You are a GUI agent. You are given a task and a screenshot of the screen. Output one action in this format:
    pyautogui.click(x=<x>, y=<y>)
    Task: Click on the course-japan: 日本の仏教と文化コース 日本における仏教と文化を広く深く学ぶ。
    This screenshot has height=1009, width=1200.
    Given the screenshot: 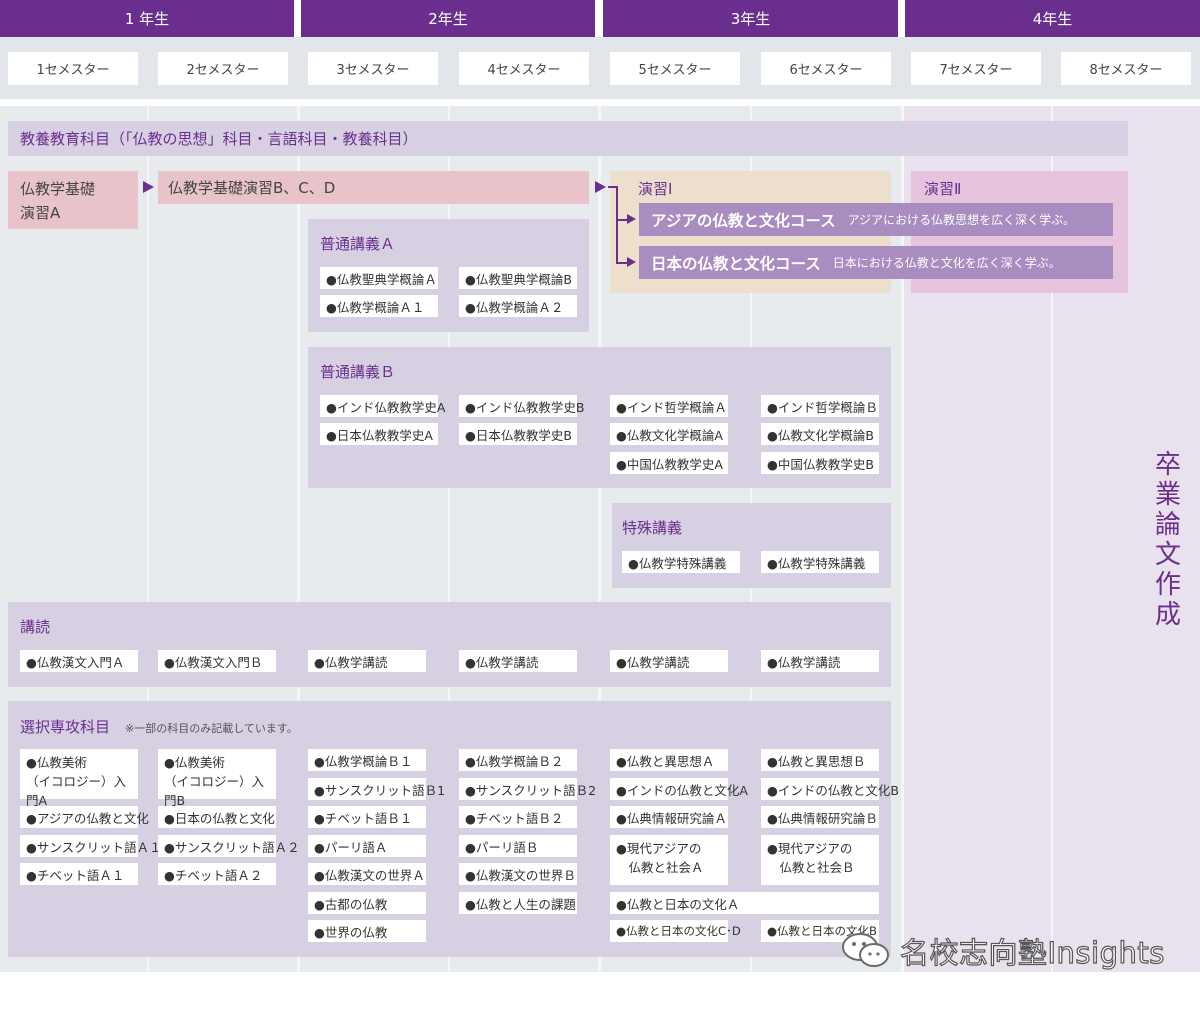 What is the action you would take?
    pyautogui.click(x=876, y=262)
    